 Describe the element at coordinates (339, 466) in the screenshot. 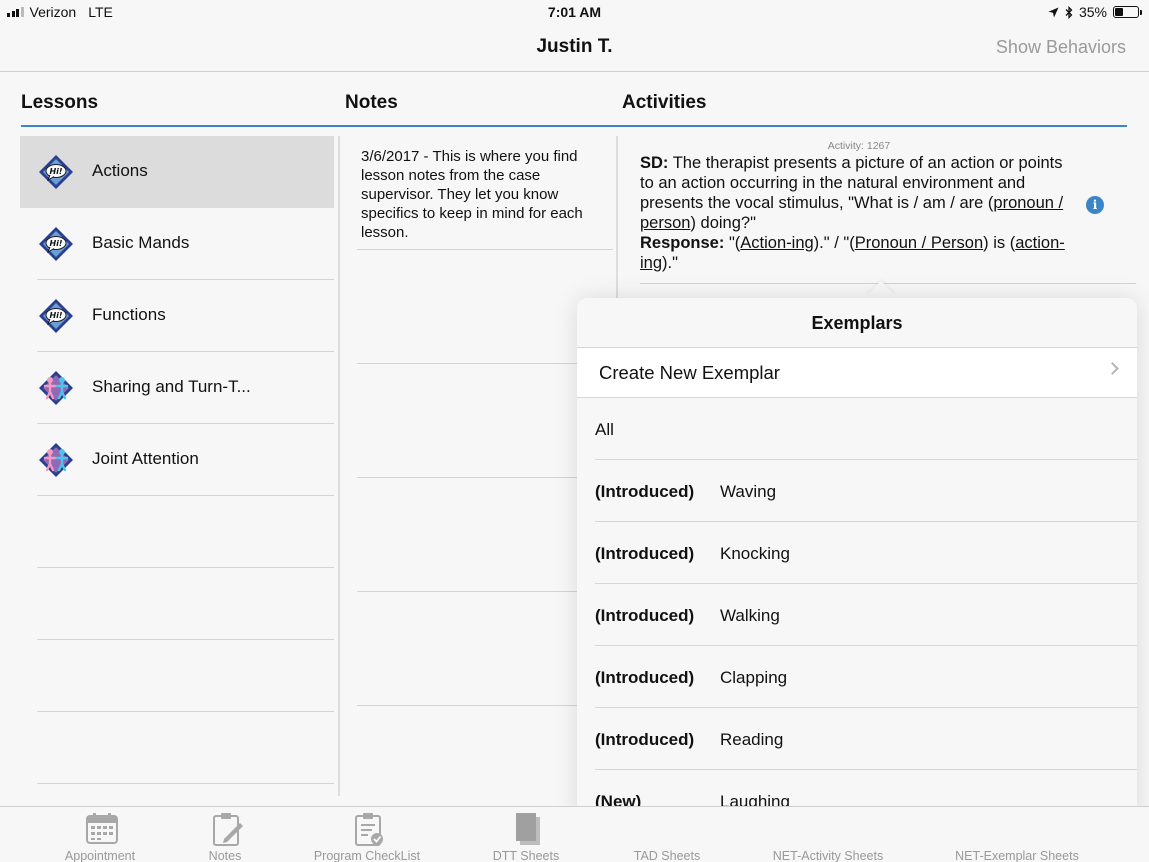

I see `column-divider` at that location.